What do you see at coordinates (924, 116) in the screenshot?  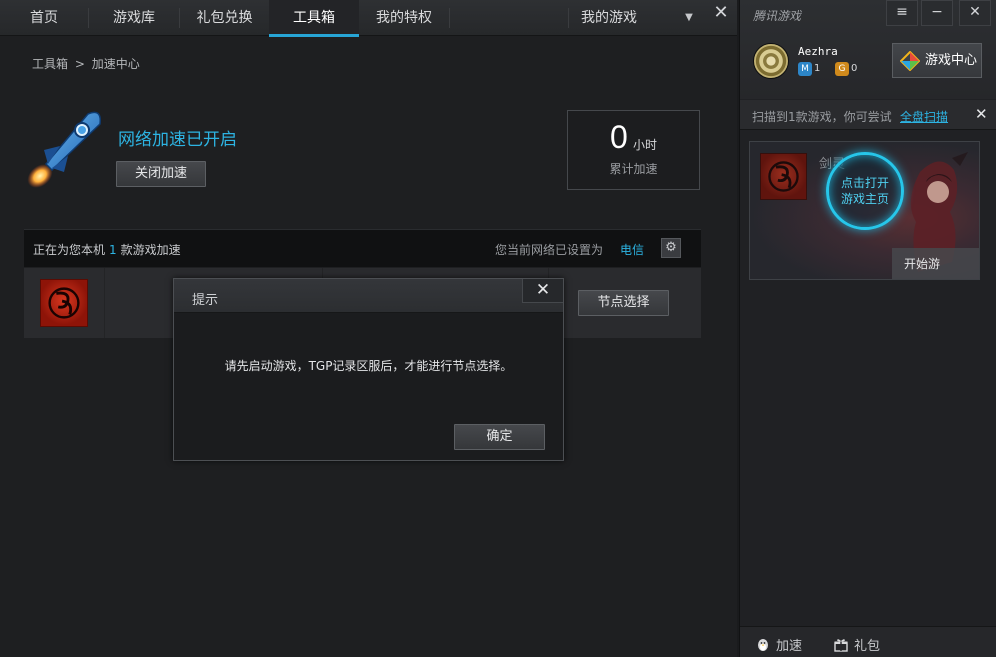 I see `full-scan-link: 全盘扫描` at bounding box center [924, 116].